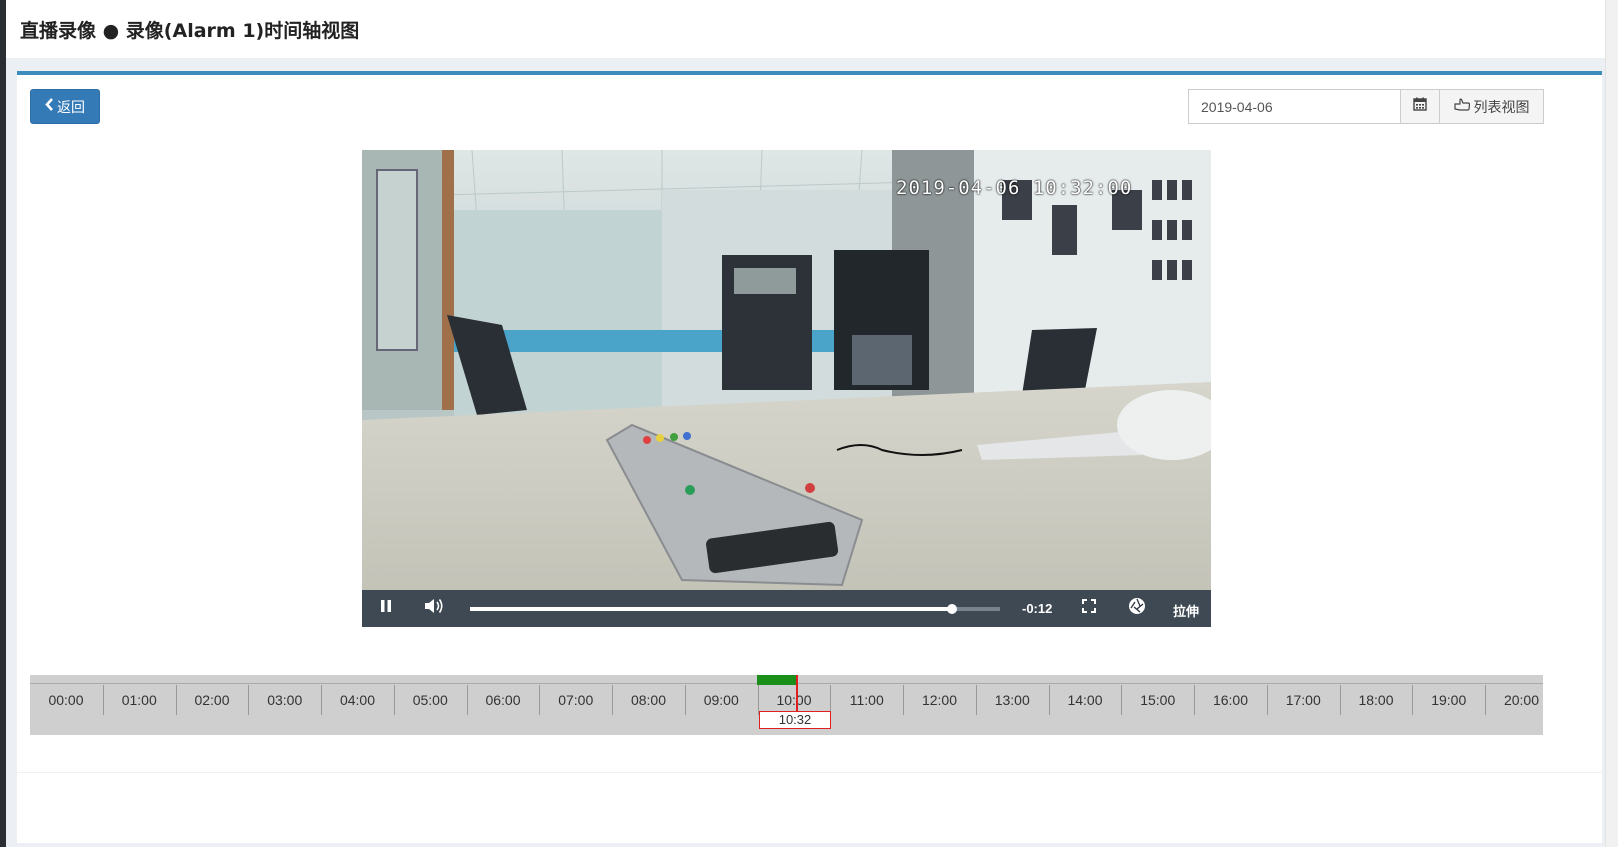  What do you see at coordinates (939, 700) in the screenshot?
I see `timeline-hour: 12:00` at bounding box center [939, 700].